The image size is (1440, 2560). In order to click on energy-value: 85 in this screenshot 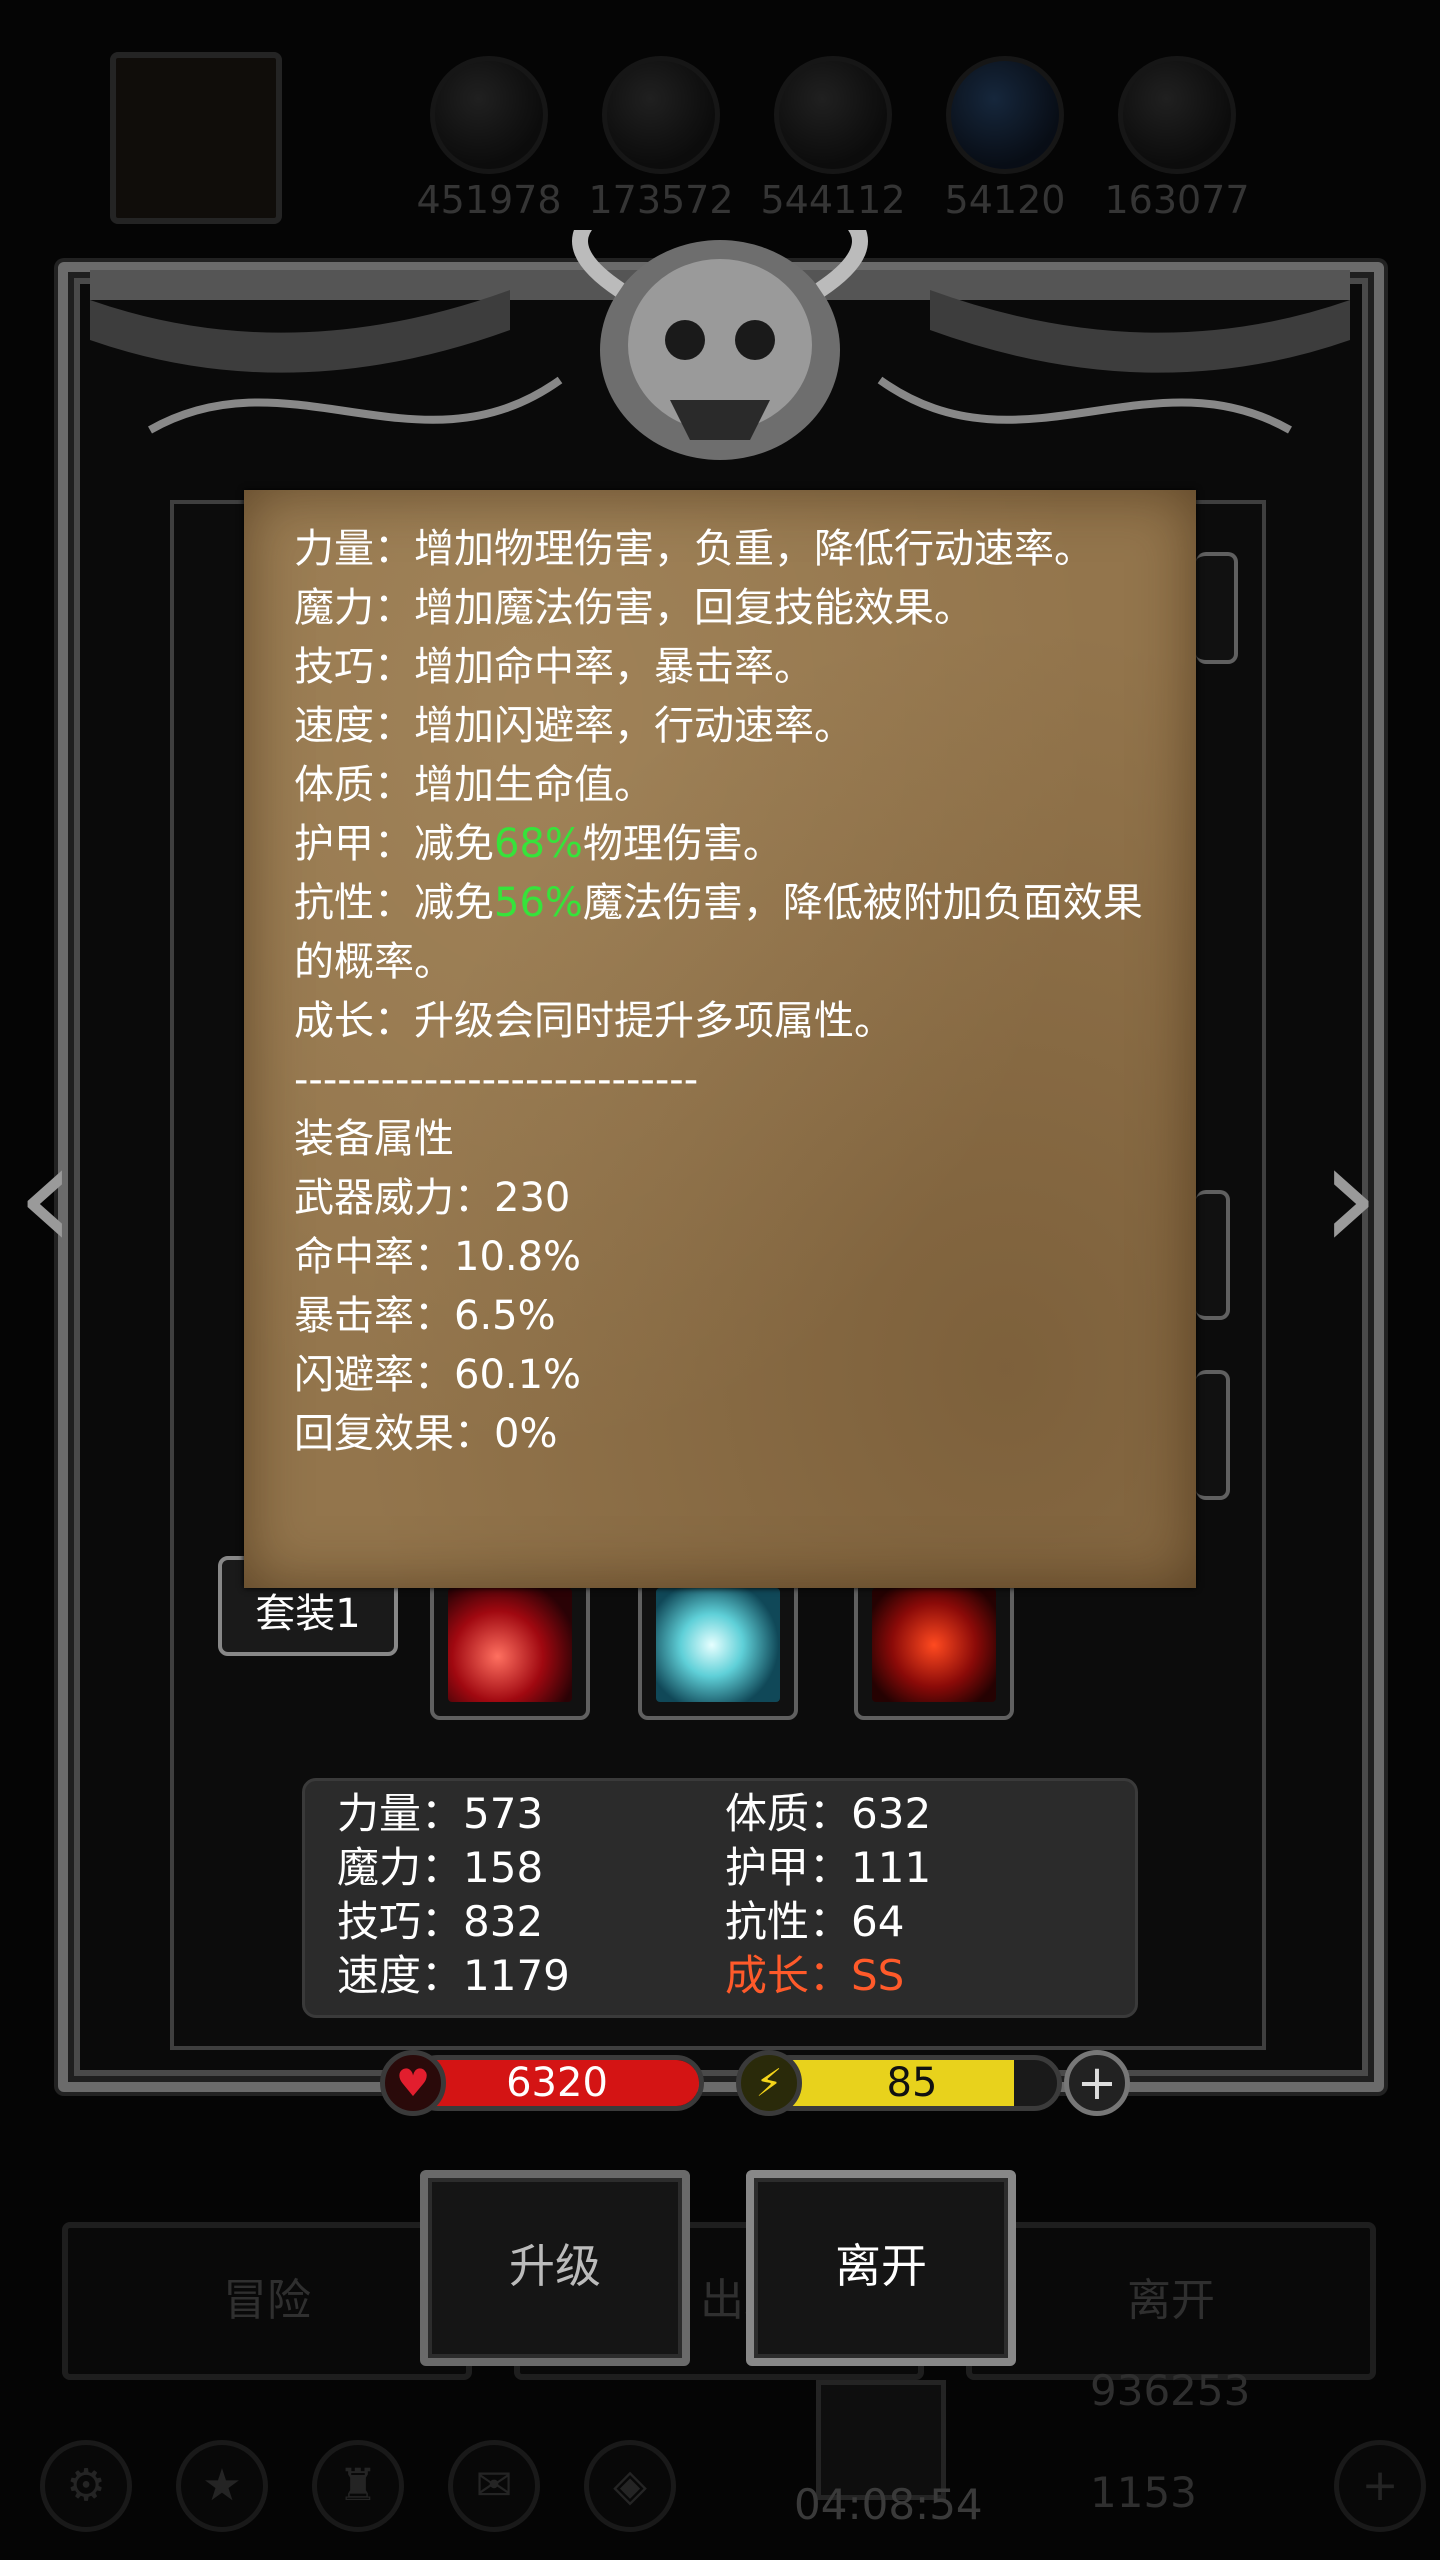, I will do `click(912, 2083)`.